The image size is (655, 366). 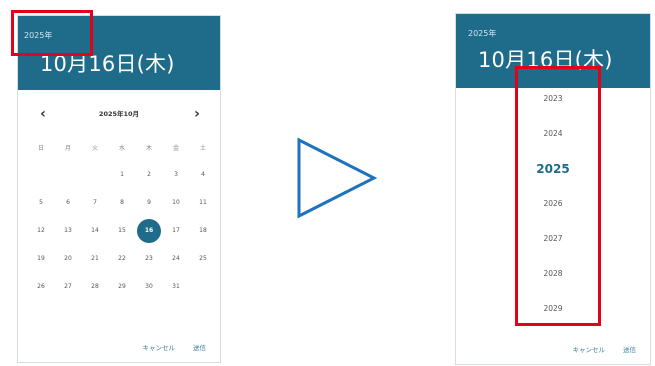 I want to click on triangle-right-outline-icon, so click(x=337, y=178).